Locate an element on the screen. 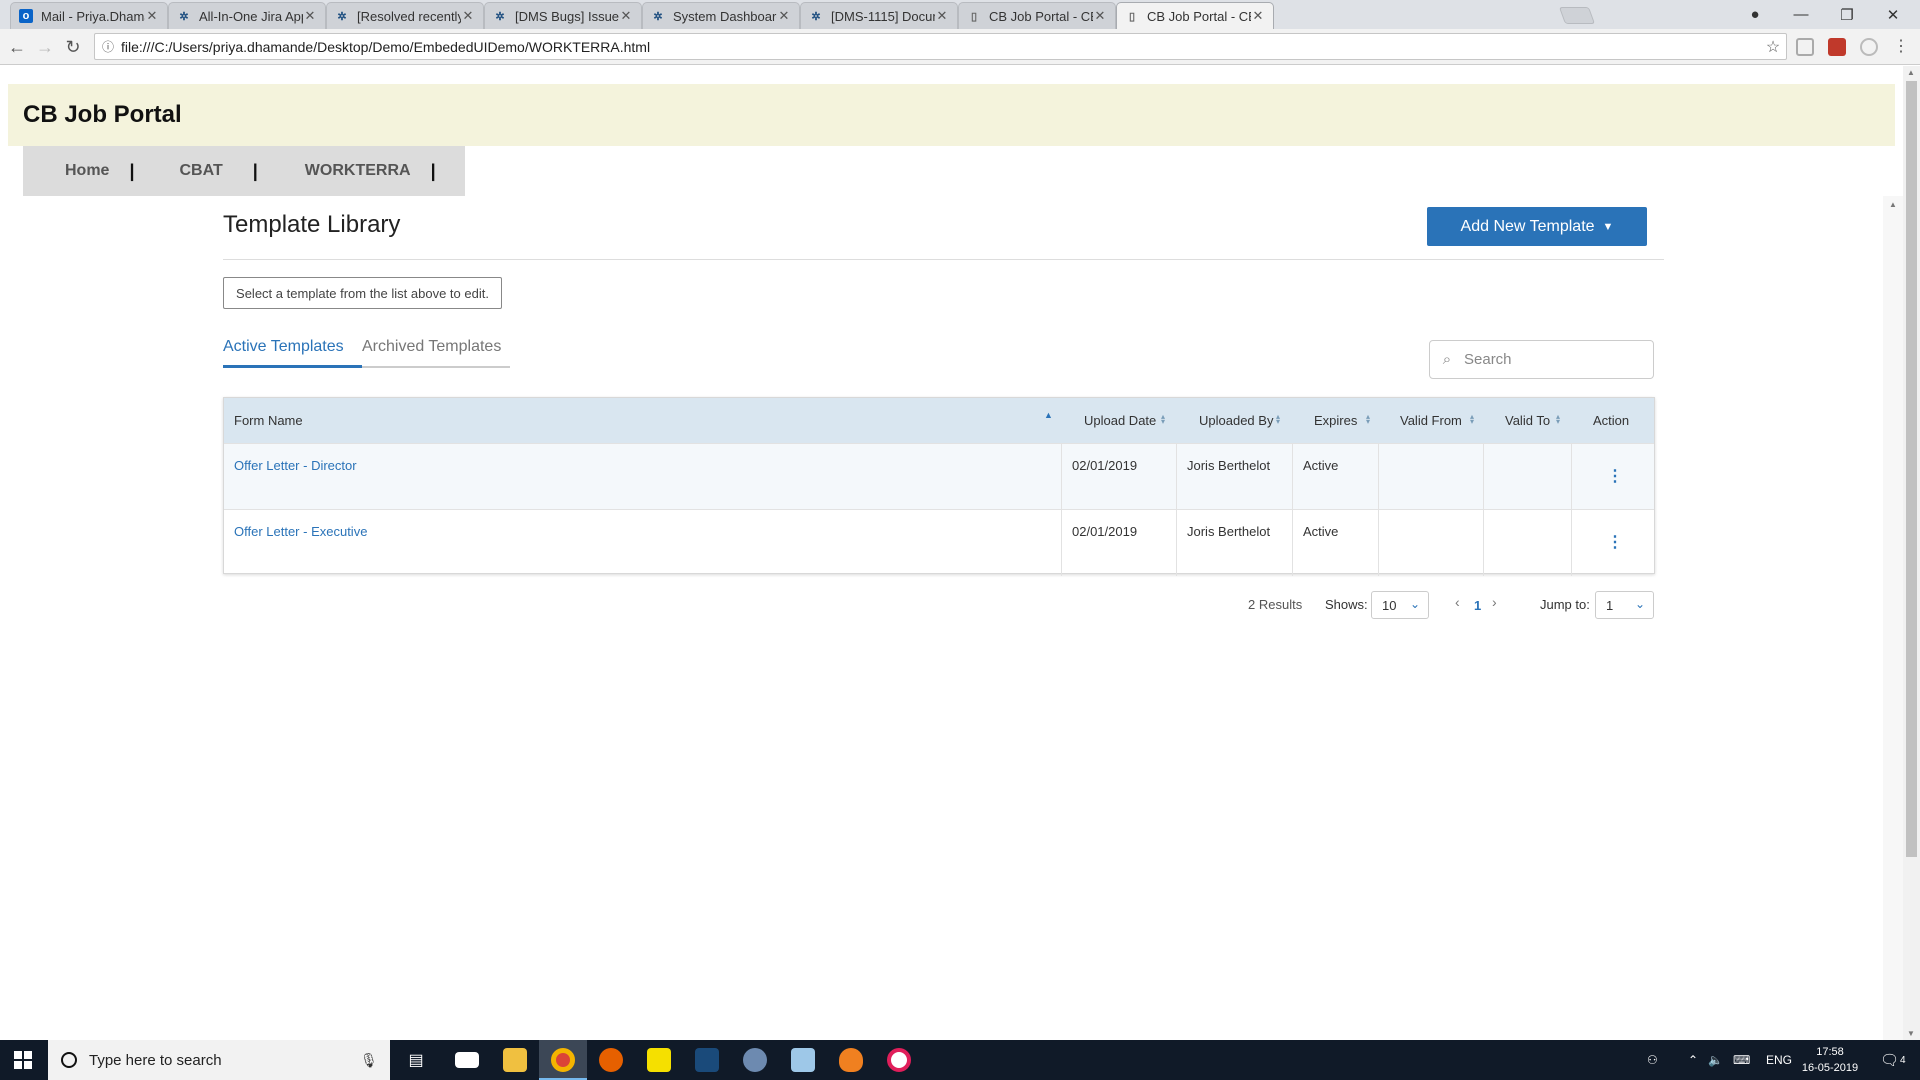  volume-icon: 🔈 is located at coordinates (1715, 1060).